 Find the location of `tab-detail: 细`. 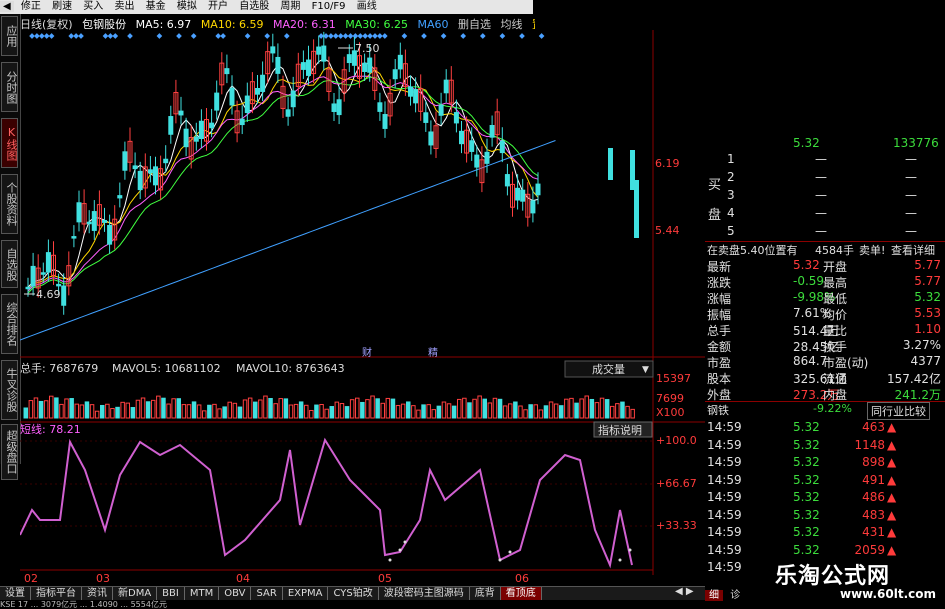

tab-detail: 细 is located at coordinates (714, 595).